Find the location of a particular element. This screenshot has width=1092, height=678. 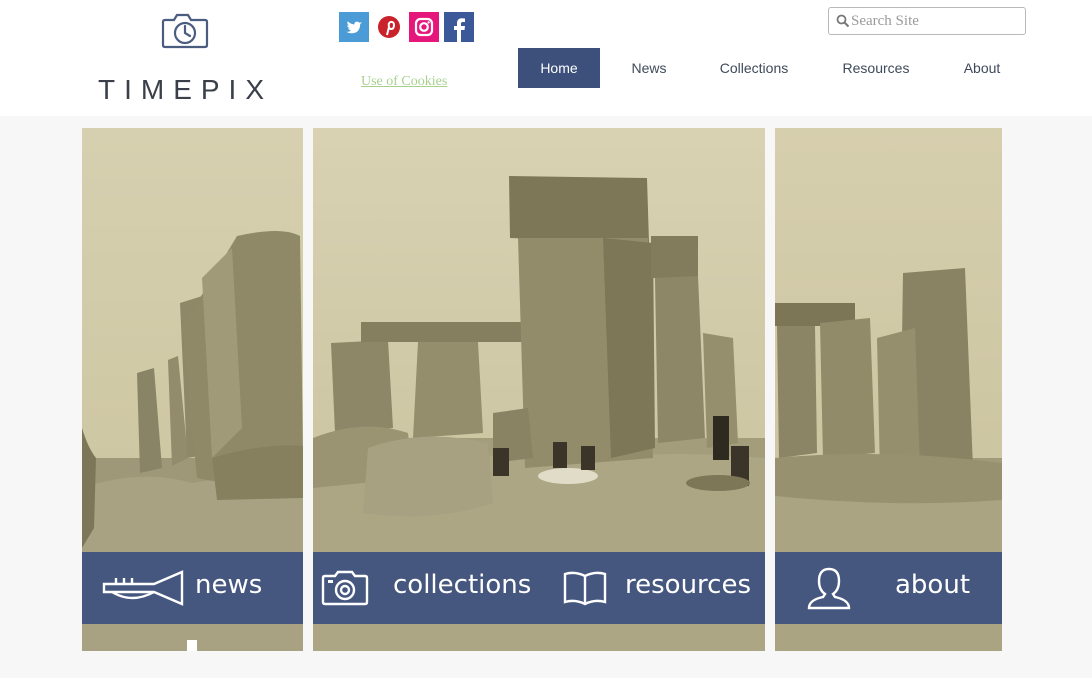

tile-bar: about is located at coordinates (888, 588).